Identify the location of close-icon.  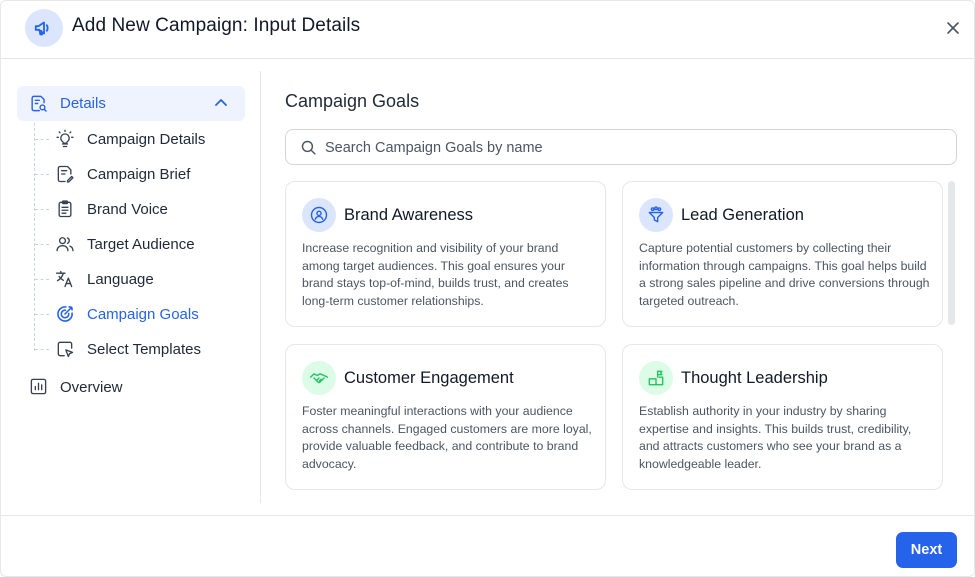
(953, 28).